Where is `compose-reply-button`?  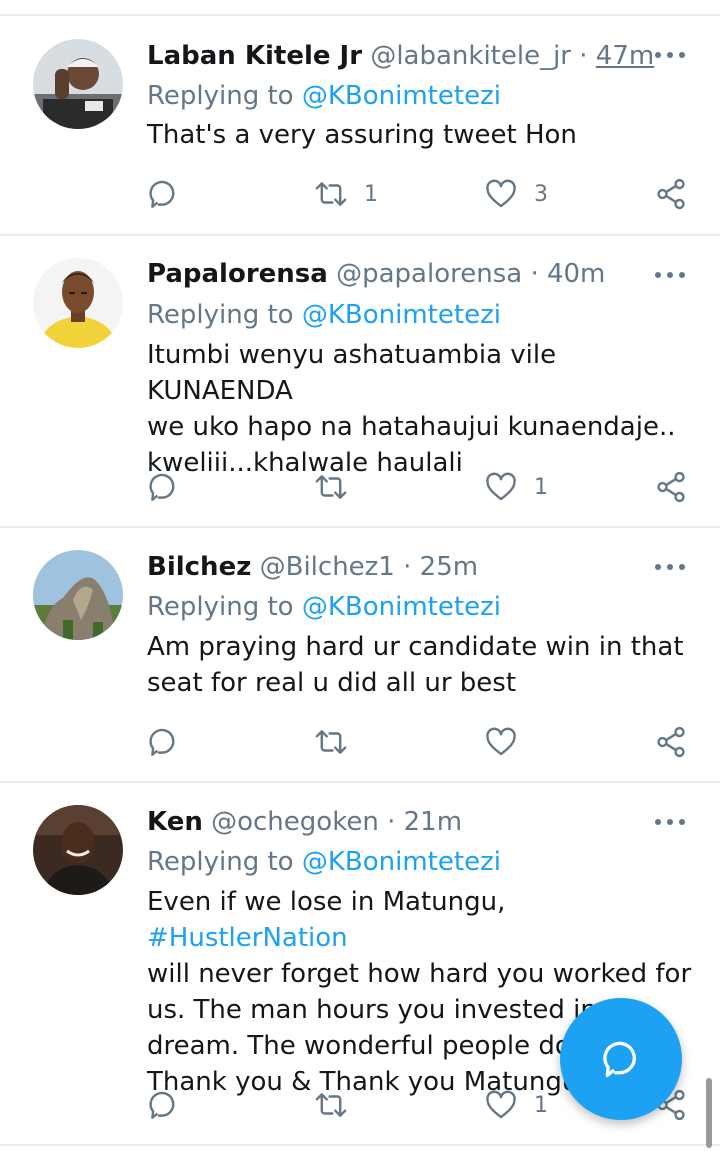 compose-reply-button is located at coordinates (621, 1059).